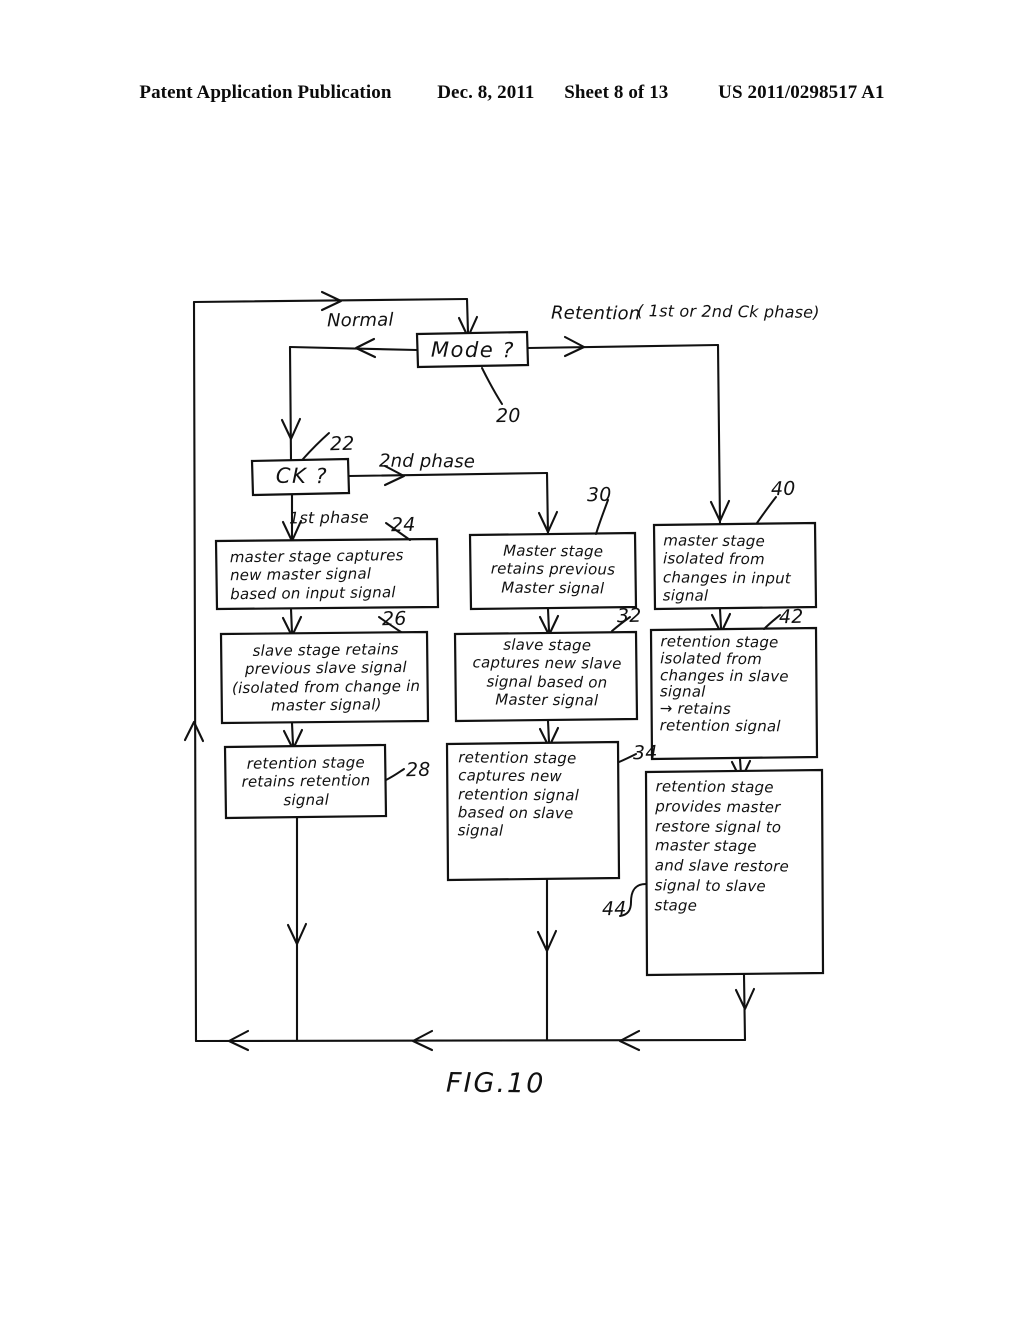  What do you see at coordinates (306, 781) in the screenshot?
I see `box-28-text: retention stage retains retention signal` at bounding box center [306, 781].